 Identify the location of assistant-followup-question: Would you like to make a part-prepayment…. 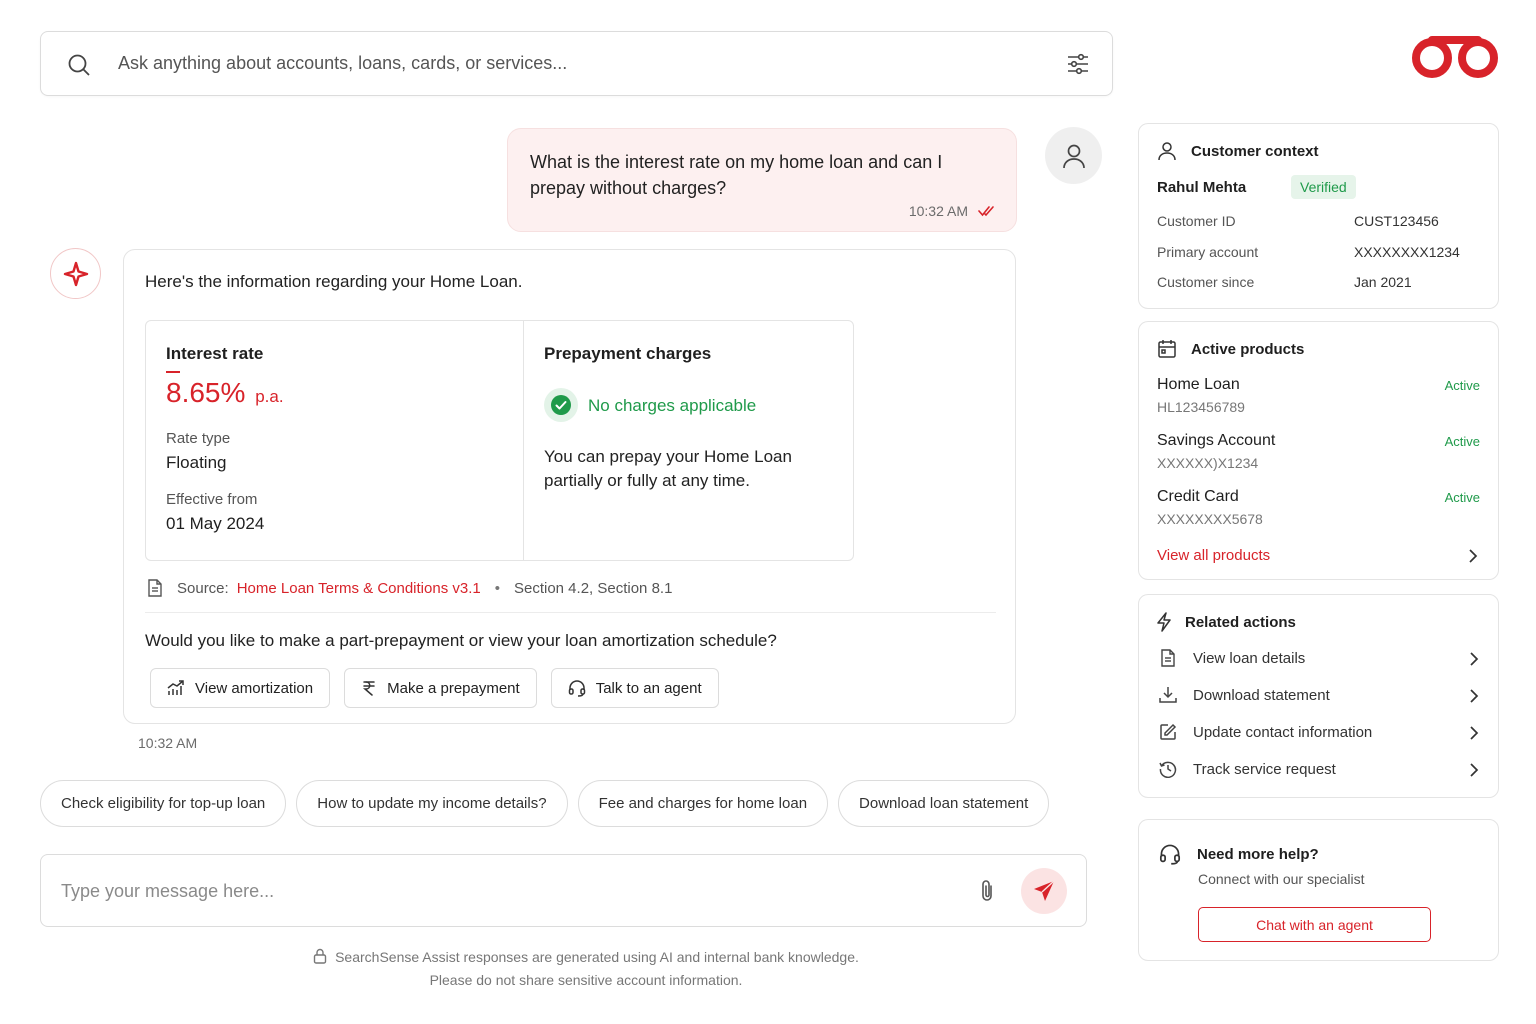
(461, 640).